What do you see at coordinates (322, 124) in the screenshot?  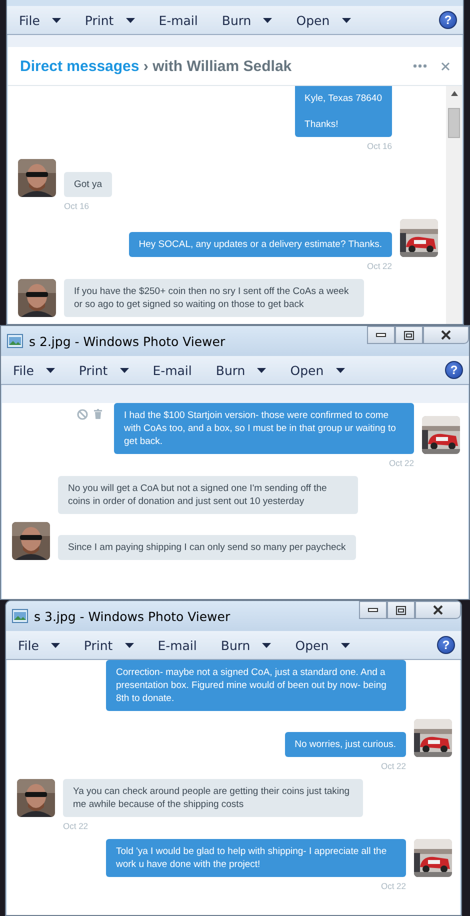 I see `message-text: Thanks!` at bounding box center [322, 124].